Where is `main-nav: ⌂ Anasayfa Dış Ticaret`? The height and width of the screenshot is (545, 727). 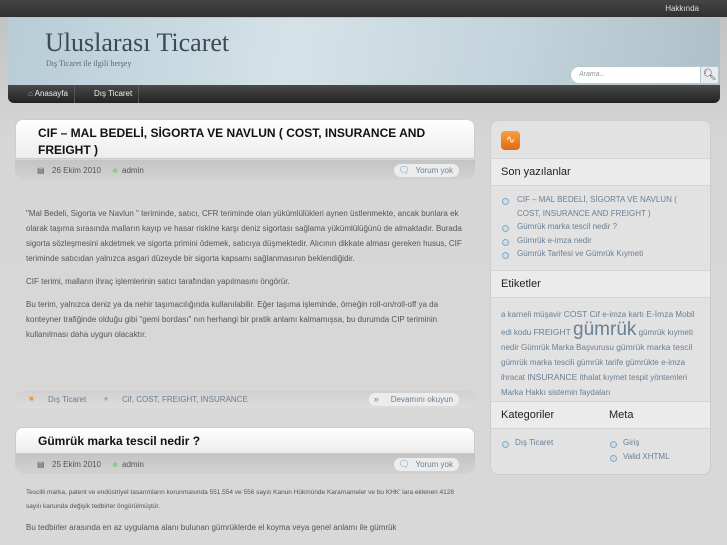
main-nav: ⌂ Anasayfa Dış Ticaret is located at coordinates (364, 94).